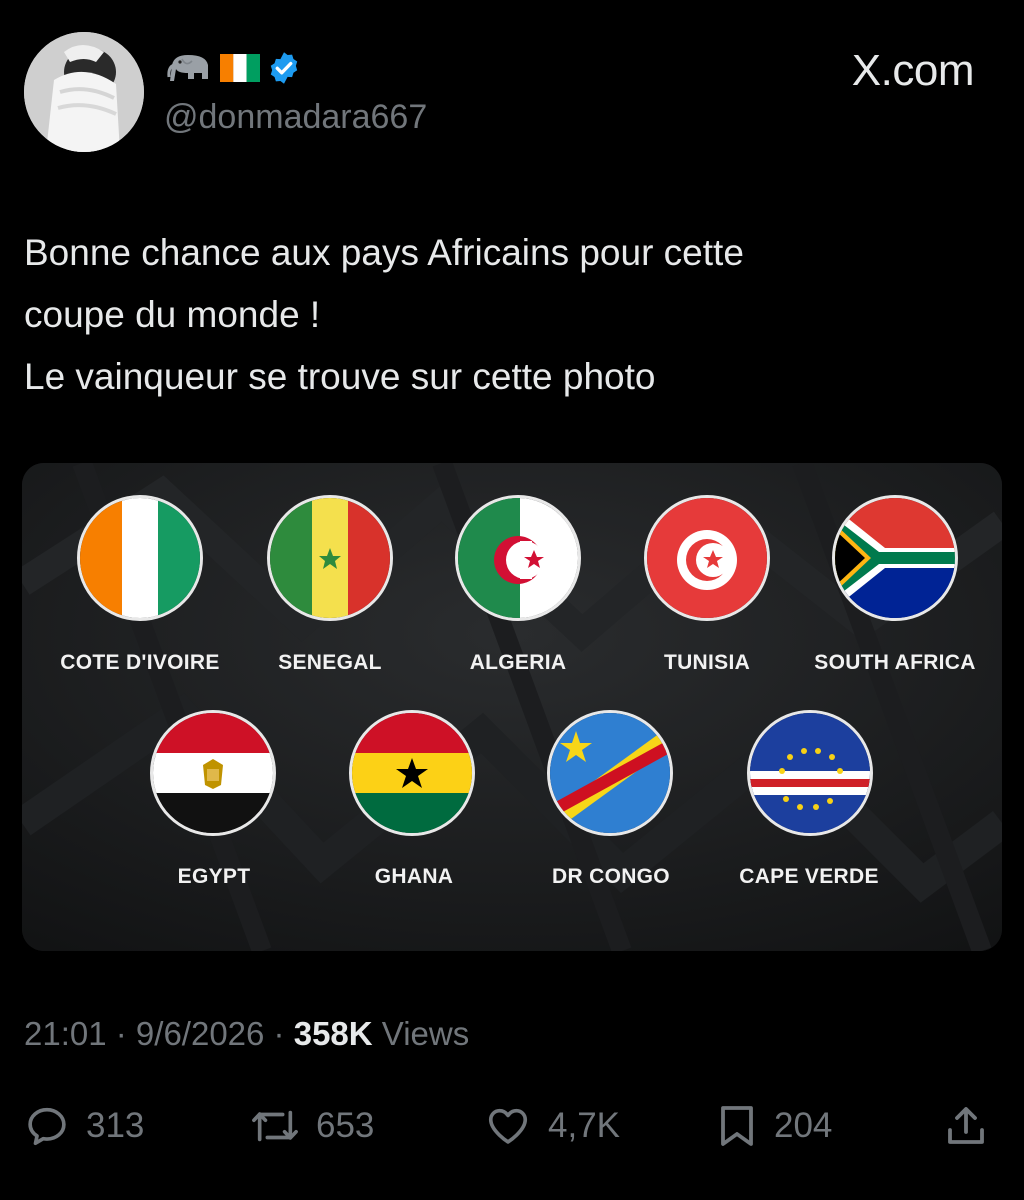  I want to click on cote-divoire-flag, so click(140, 558).